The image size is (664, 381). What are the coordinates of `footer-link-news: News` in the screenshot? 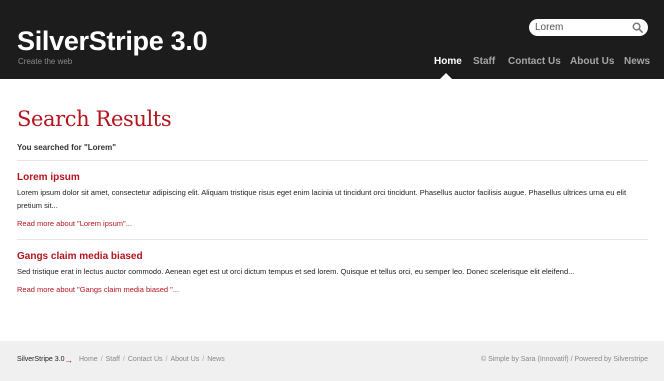 It's located at (216, 359).